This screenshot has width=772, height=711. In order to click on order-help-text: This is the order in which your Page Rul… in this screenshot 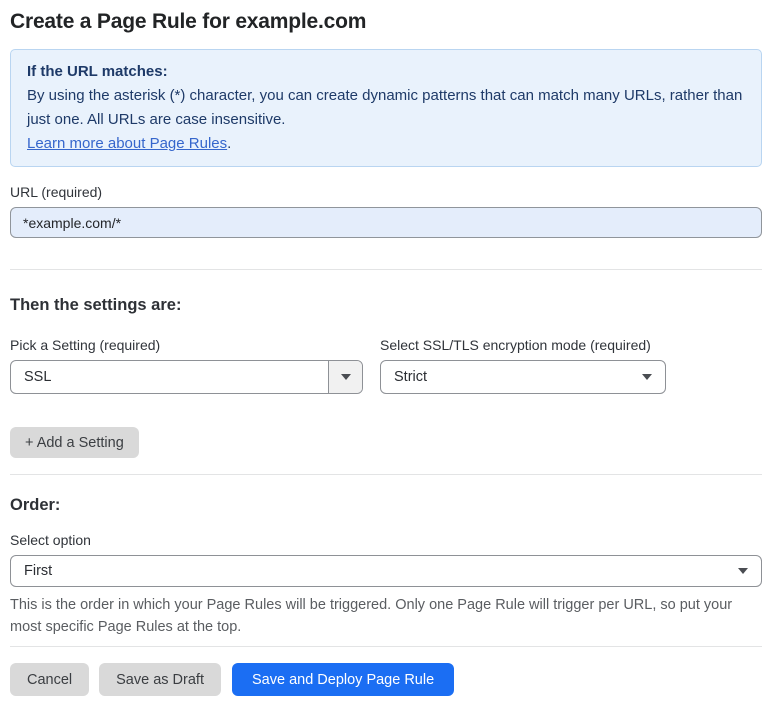, I will do `click(371, 616)`.